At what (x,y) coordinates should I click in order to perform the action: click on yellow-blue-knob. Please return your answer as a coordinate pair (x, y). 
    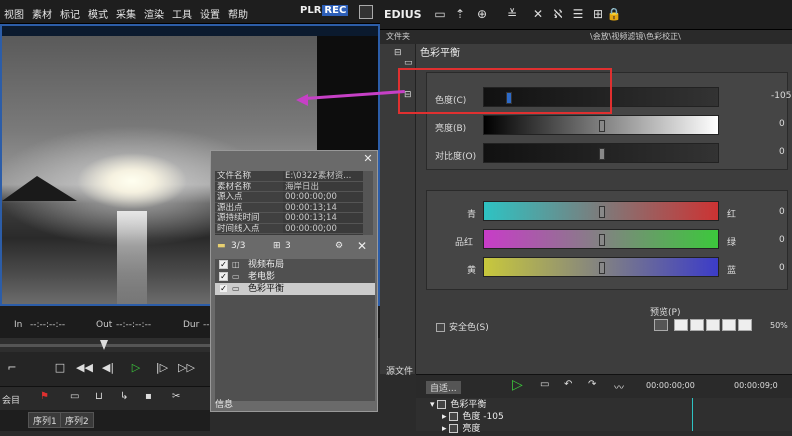
    Looking at the image, I should click on (602, 268).